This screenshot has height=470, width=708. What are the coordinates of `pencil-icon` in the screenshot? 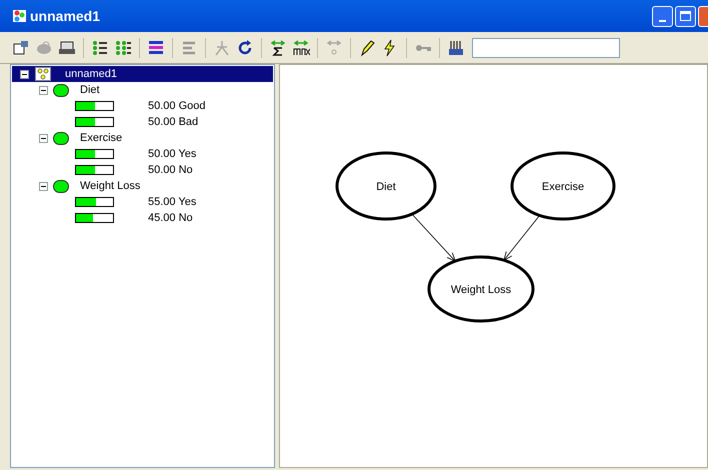 It's located at (367, 47).